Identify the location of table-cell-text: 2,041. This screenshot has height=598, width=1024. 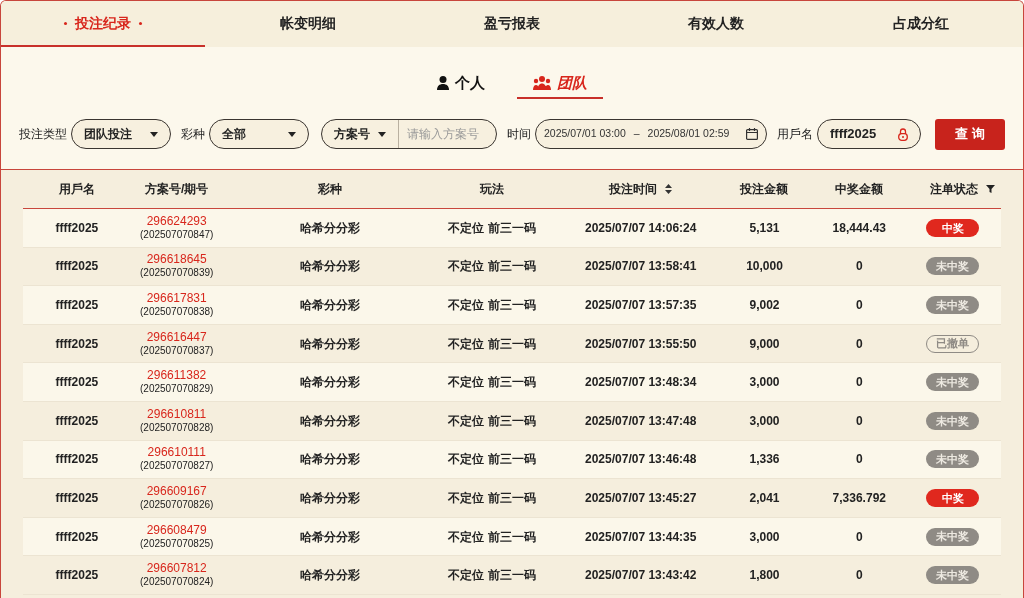
(764, 498).